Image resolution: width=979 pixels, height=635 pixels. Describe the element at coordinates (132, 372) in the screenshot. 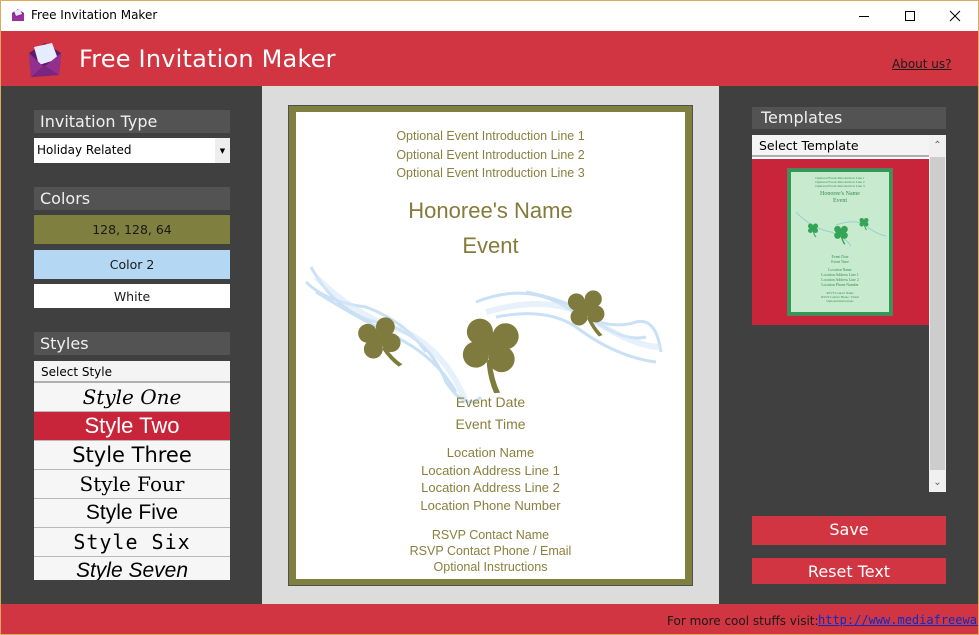

I see `select-style-label: Select Style` at that location.